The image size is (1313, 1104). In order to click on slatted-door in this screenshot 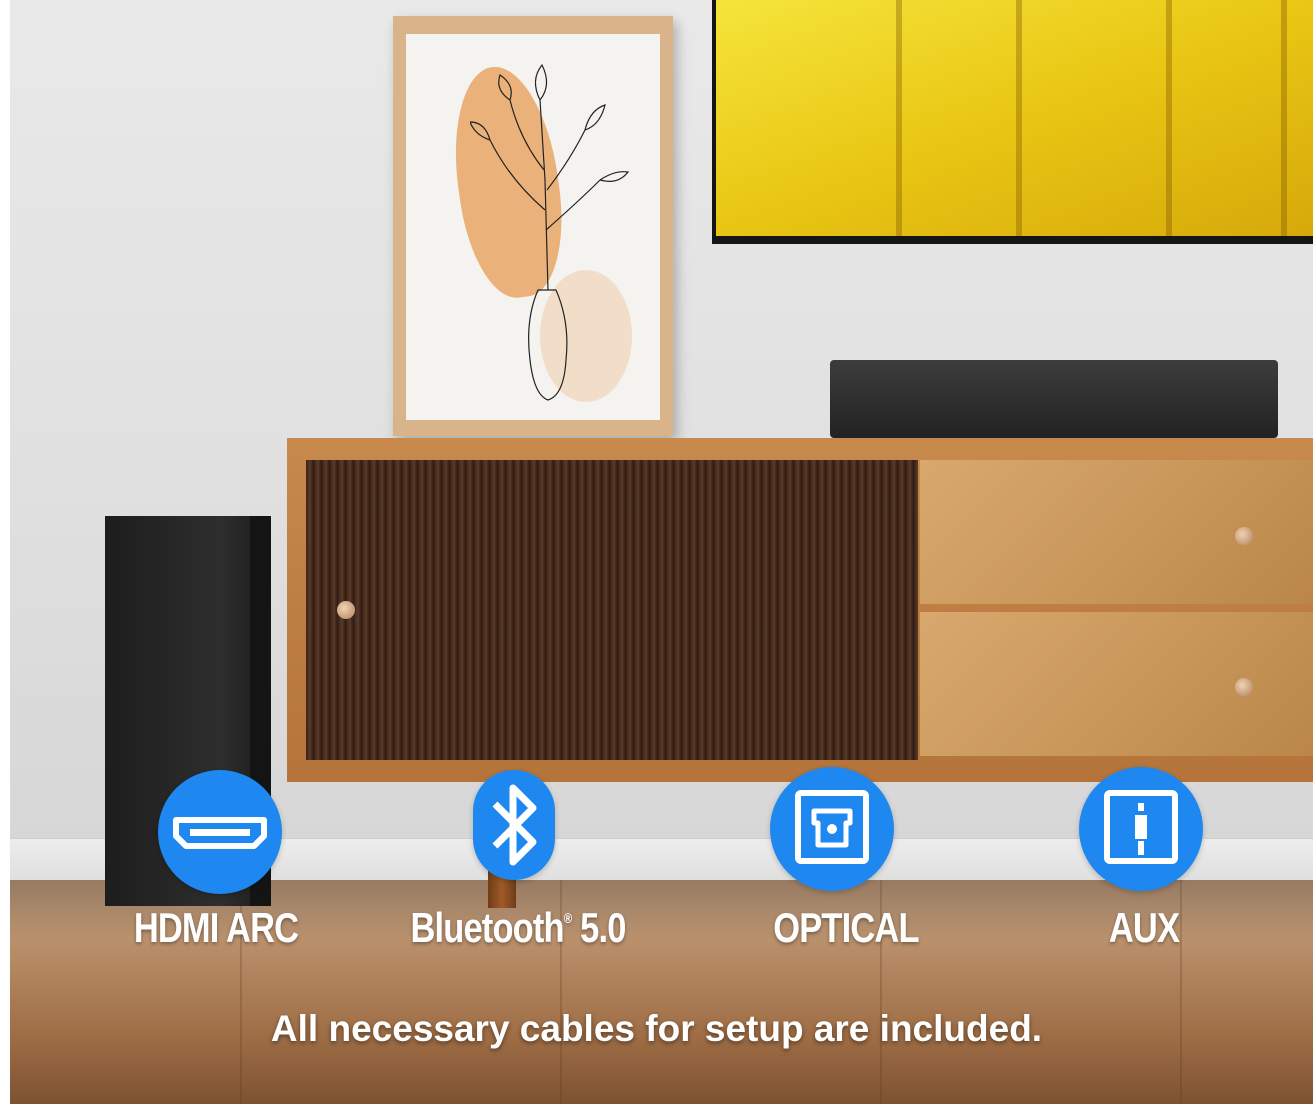, I will do `click(612, 610)`.